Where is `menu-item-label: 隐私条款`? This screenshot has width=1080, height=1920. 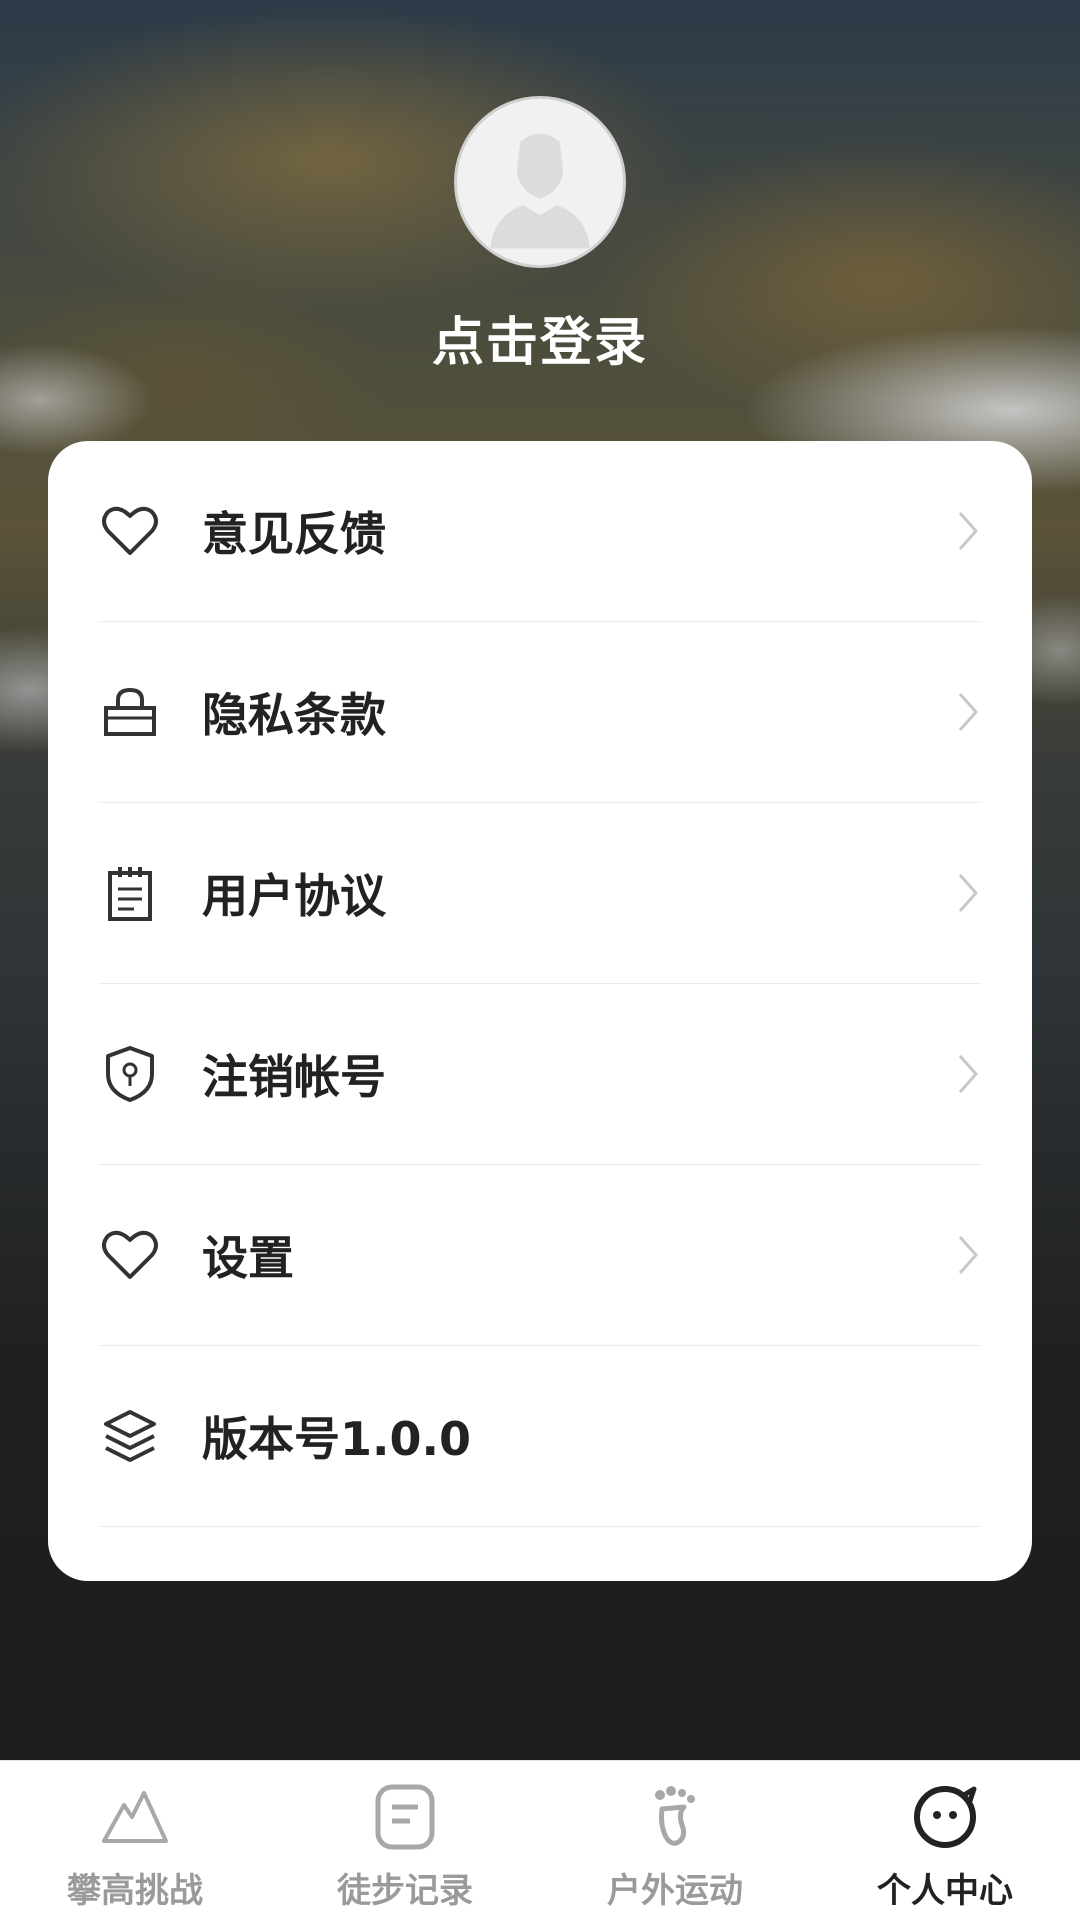 menu-item-label: 隐私条款 is located at coordinates (294, 715).